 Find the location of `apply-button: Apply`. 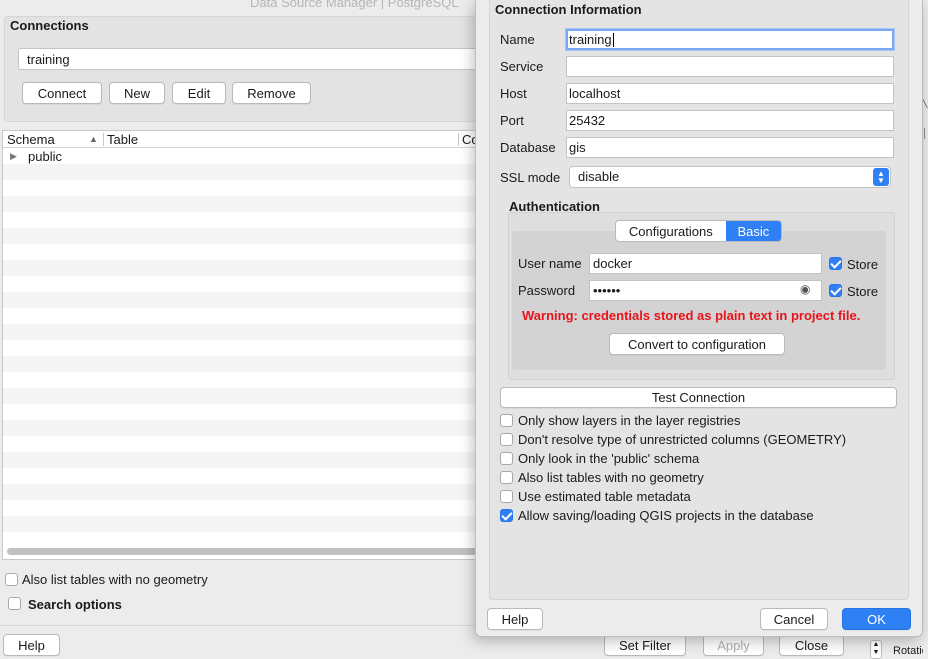

apply-button: Apply is located at coordinates (733, 645).